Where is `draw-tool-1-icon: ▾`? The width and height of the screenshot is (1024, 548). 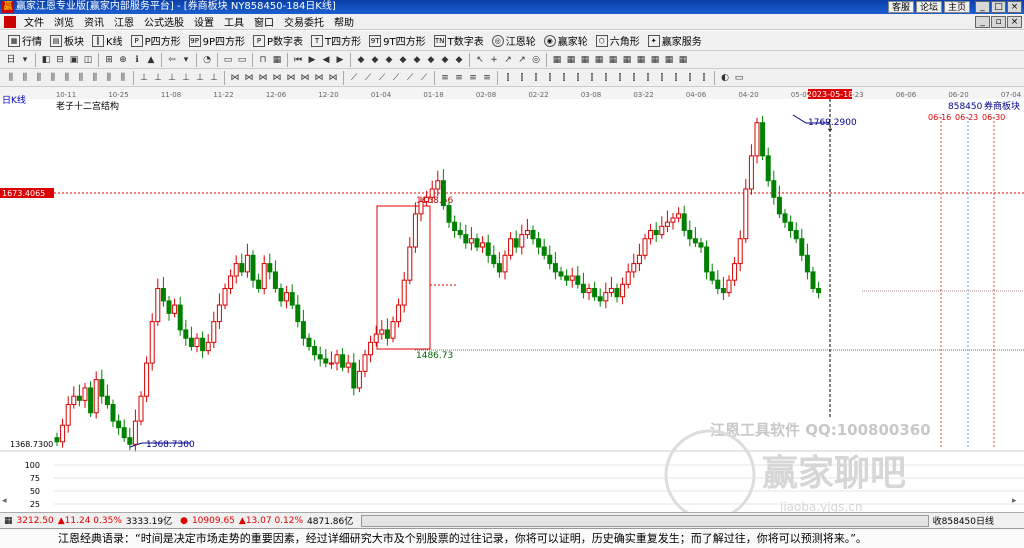
draw-tool-1-icon: ▾ is located at coordinates (25, 60).